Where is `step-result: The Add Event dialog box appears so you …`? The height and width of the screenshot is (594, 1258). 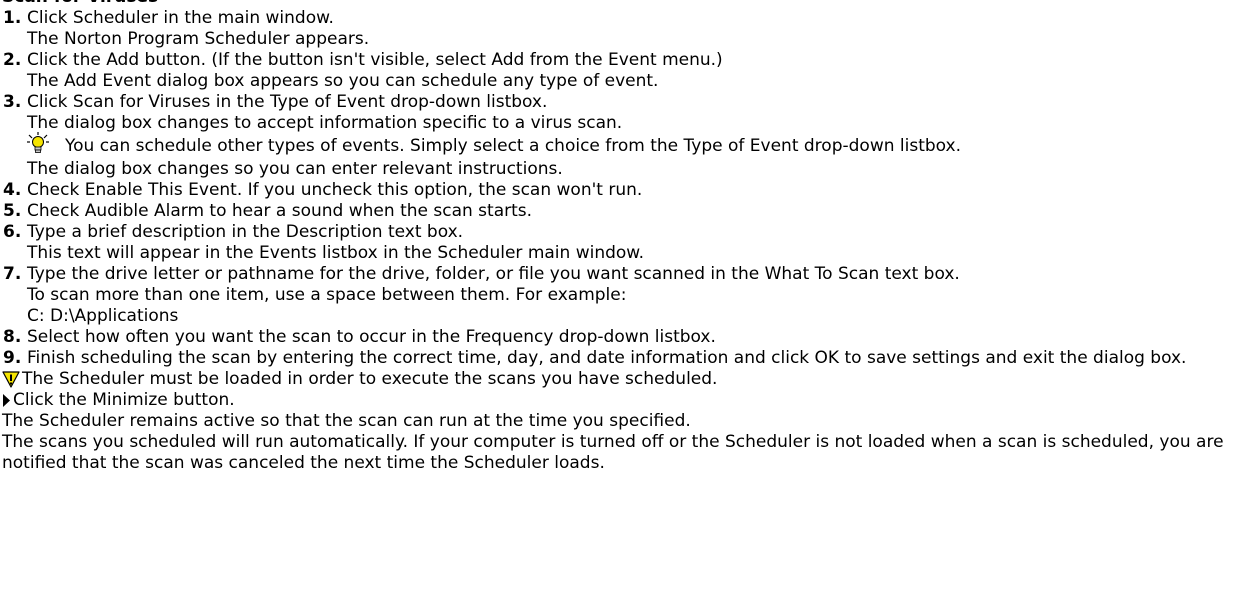 step-result: The Add Event dialog box appears so you … is located at coordinates (343, 81).